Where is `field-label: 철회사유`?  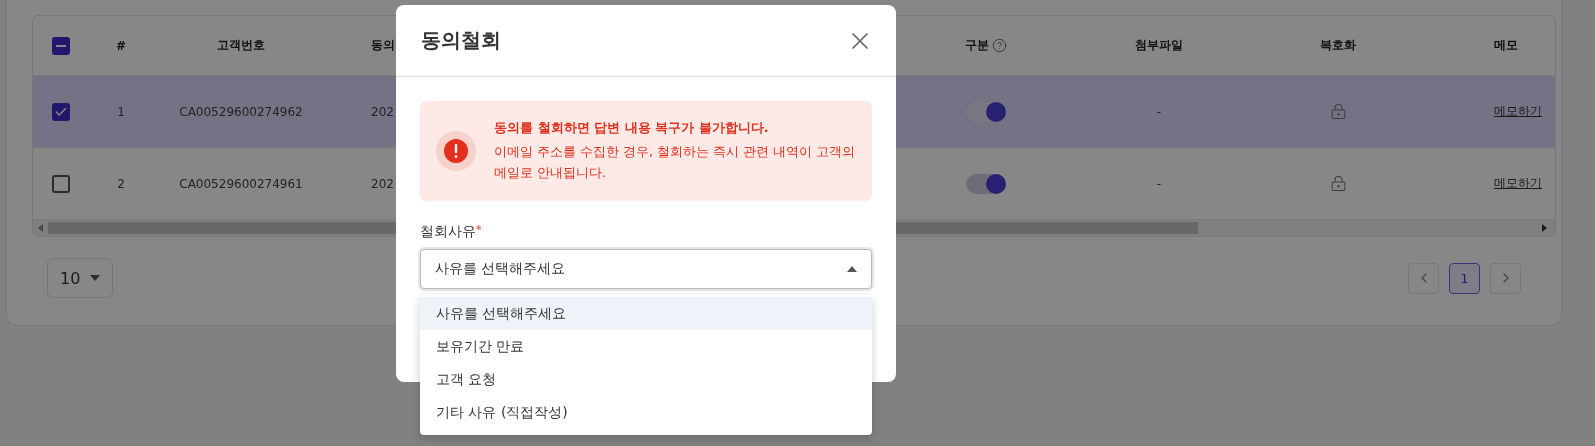
field-label: 철회사유 is located at coordinates (448, 232).